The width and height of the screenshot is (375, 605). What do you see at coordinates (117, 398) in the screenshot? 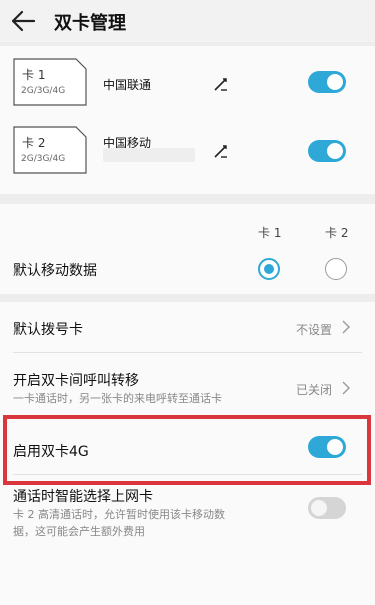
I see `call-forward-subtitle: 一卡通话时，另一张卡的来电呼转至通话卡` at bounding box center [117, 398].